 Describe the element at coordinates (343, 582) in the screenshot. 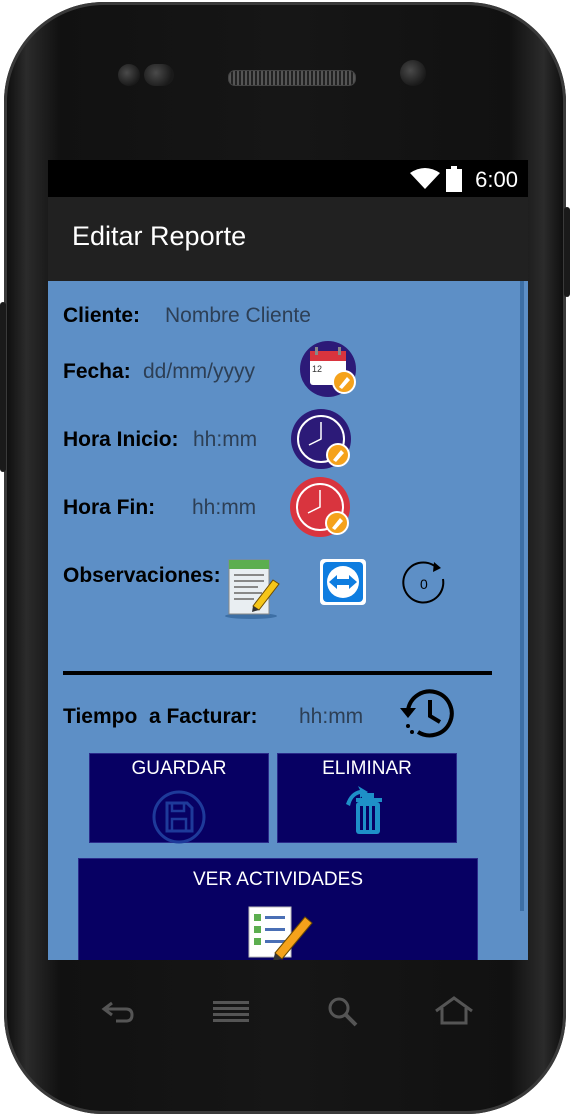

I see `teamviewer-icon` at that location.